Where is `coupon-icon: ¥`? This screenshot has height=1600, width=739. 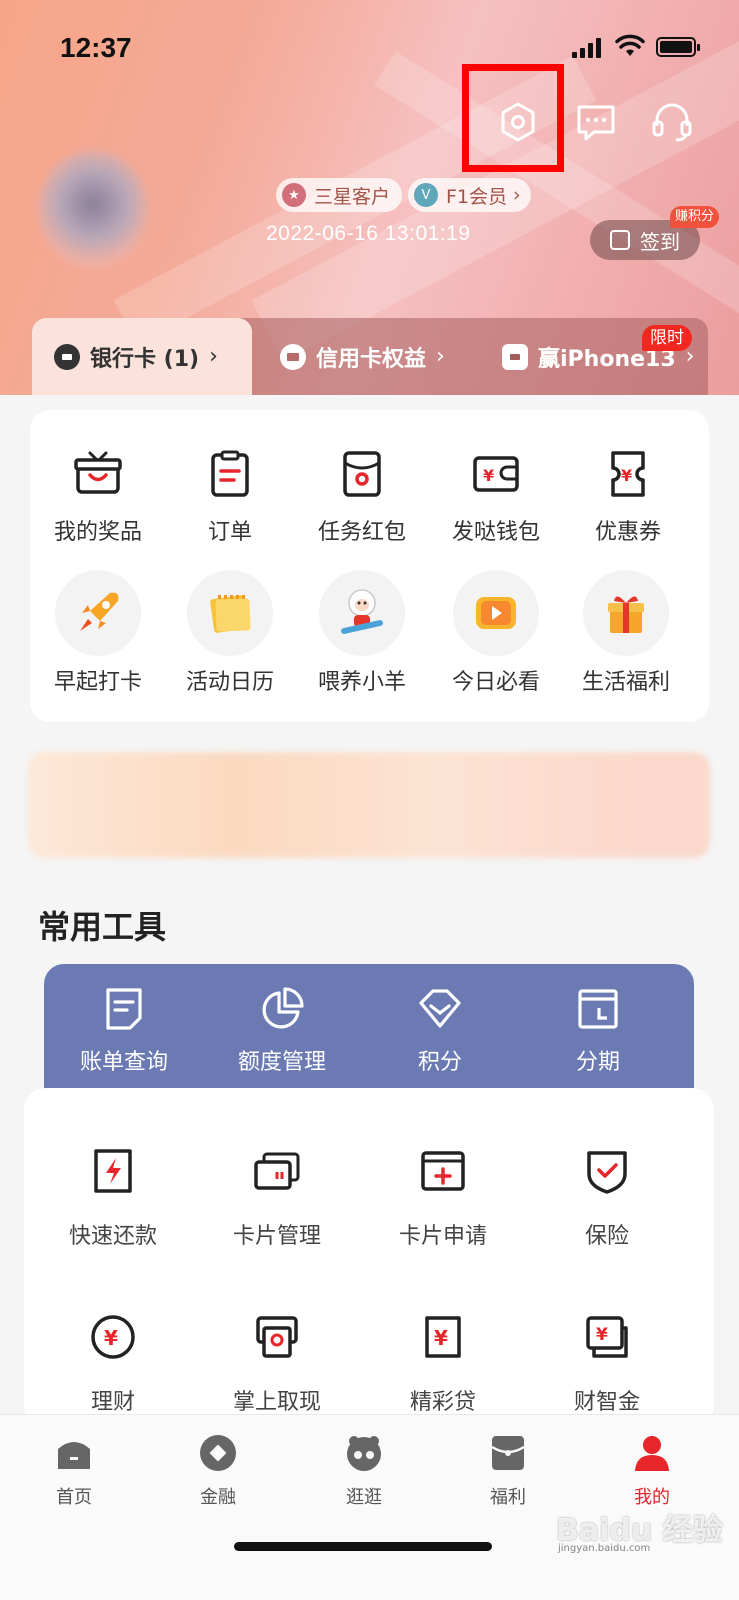 coupon-icon: ¥ is located at coordinates (628, 474).